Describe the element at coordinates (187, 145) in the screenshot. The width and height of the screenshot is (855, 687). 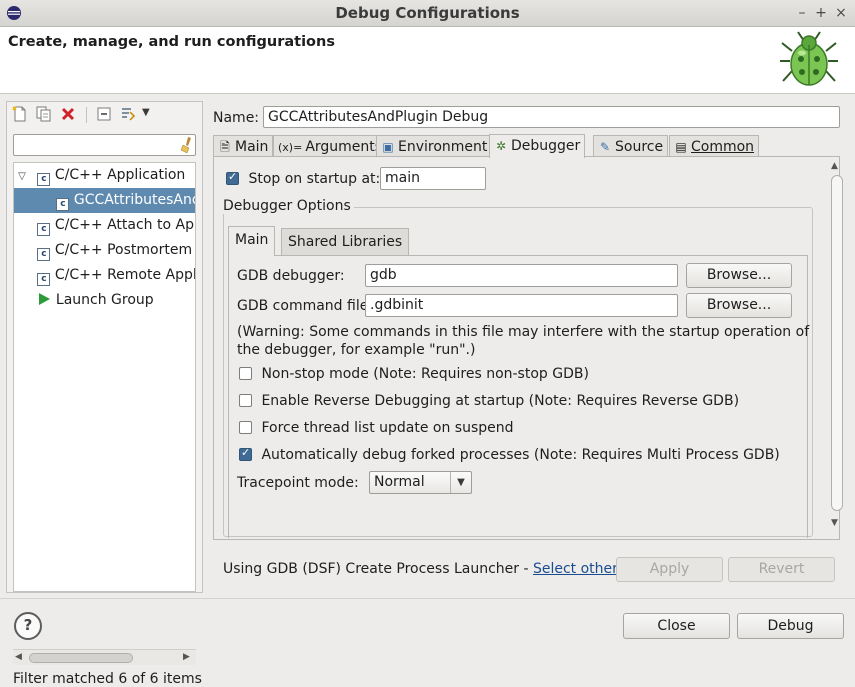
I see `clear-filter-icon` at that location.